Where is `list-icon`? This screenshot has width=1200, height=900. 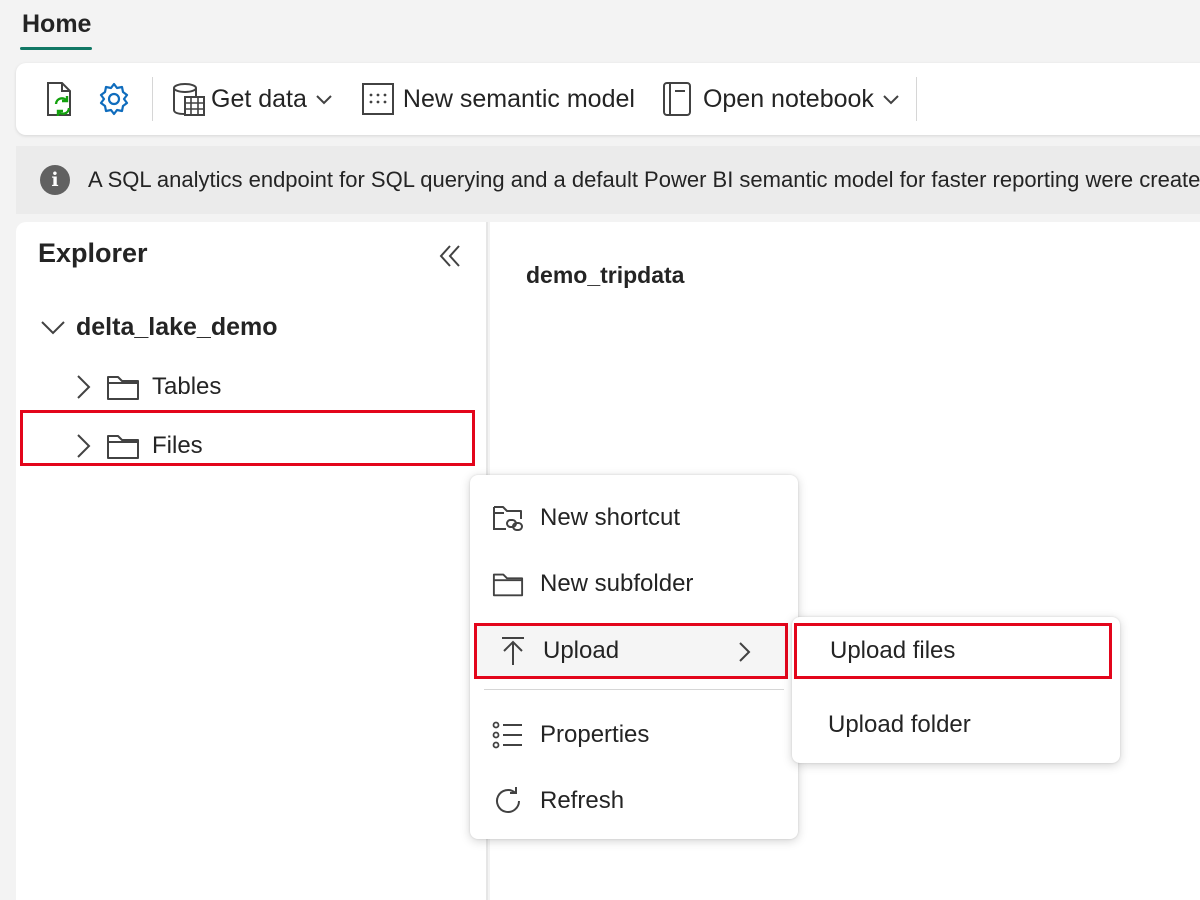 list-icon is located at coordinates (507, 735).